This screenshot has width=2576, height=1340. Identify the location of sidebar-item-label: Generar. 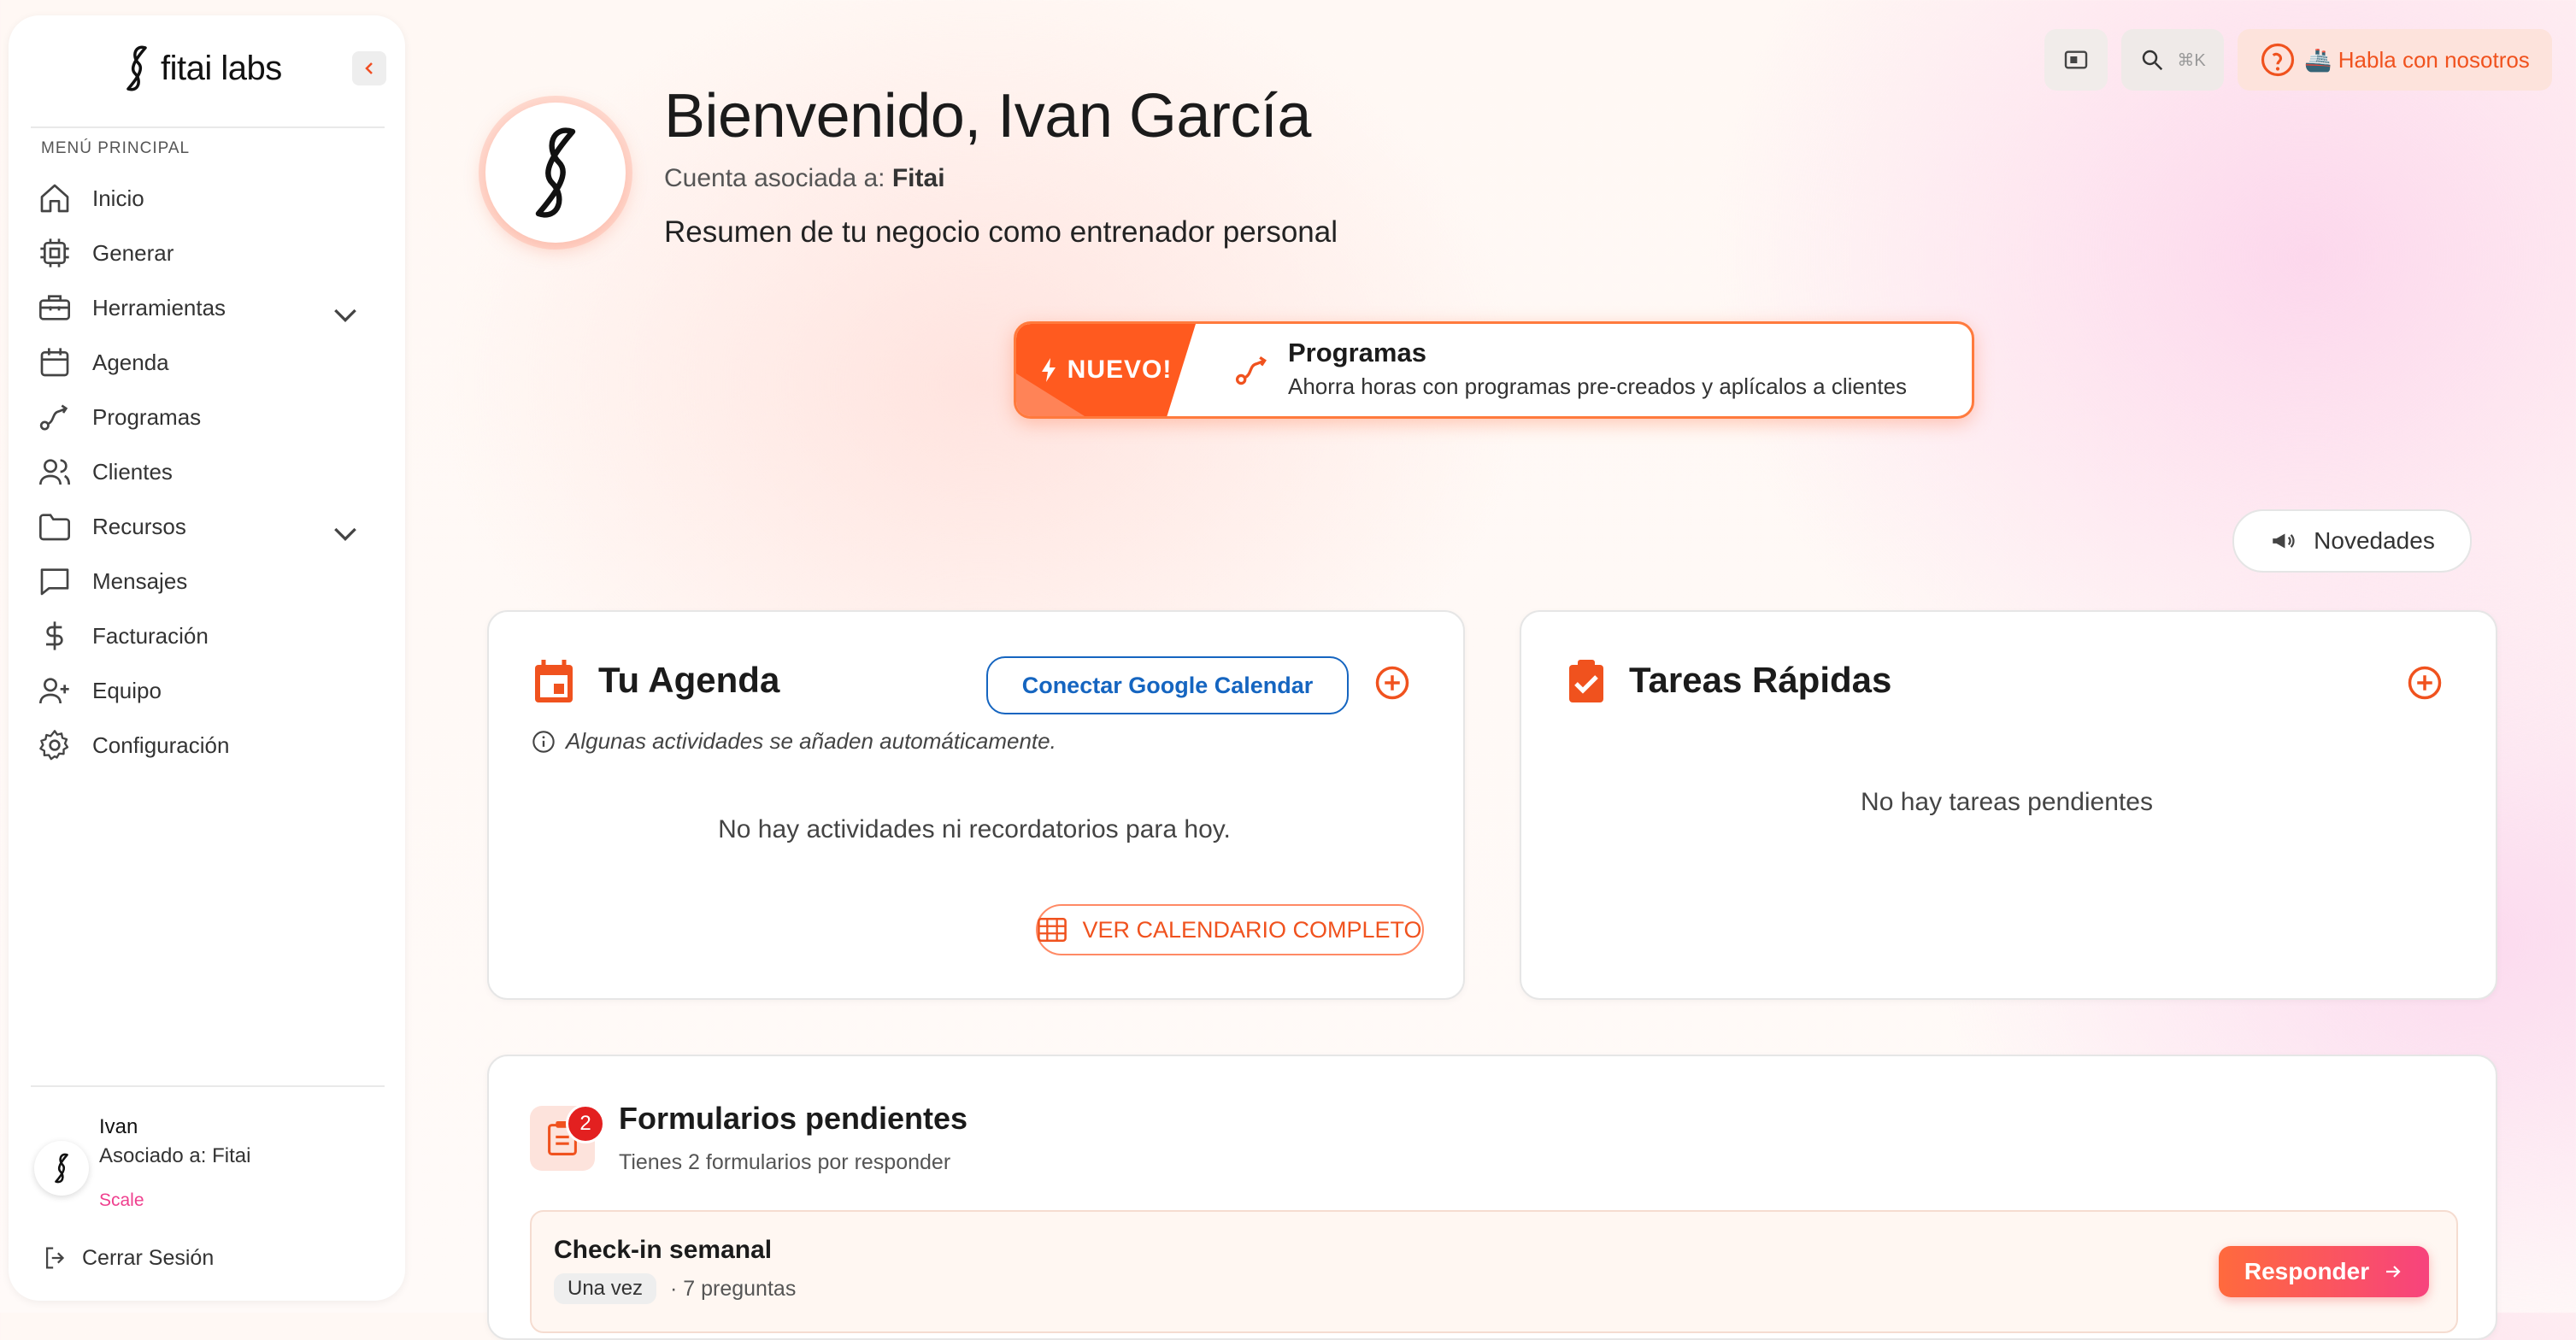
(133, 253).